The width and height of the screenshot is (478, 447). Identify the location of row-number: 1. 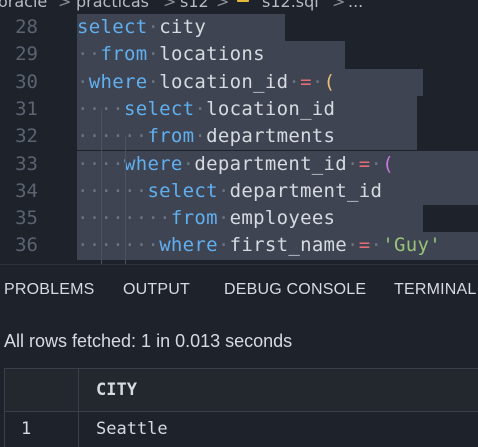
(26, 429).